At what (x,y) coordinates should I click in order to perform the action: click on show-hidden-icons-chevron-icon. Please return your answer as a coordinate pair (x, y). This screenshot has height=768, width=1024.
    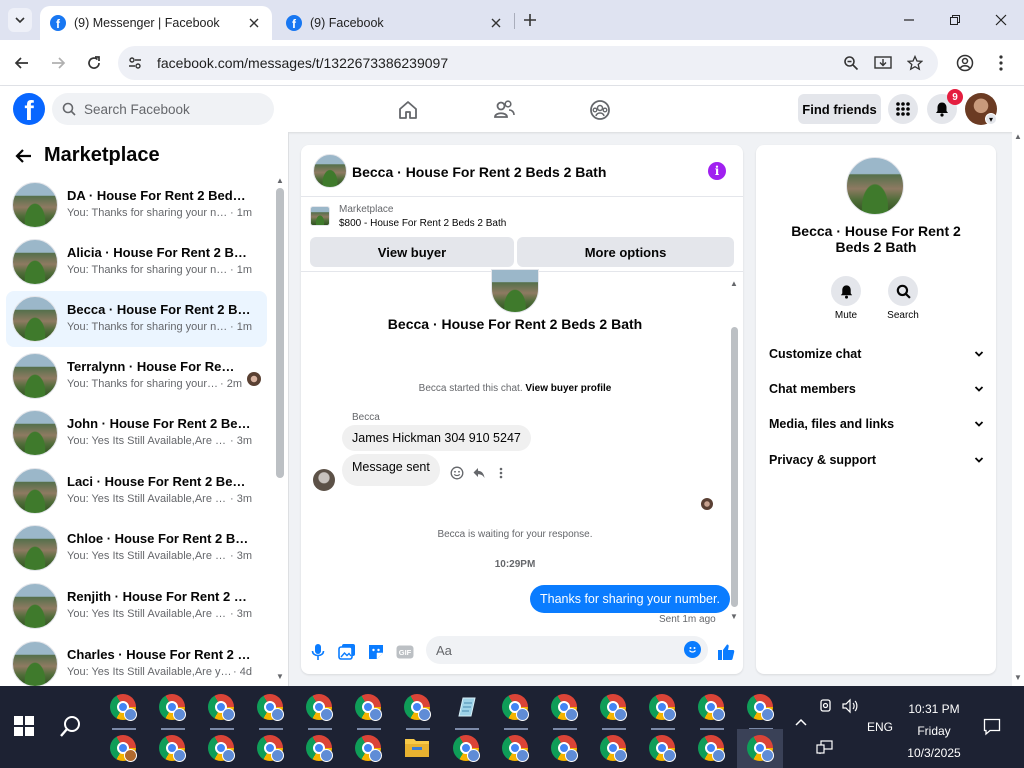
    Looking at the image, I should click on (801, 723).